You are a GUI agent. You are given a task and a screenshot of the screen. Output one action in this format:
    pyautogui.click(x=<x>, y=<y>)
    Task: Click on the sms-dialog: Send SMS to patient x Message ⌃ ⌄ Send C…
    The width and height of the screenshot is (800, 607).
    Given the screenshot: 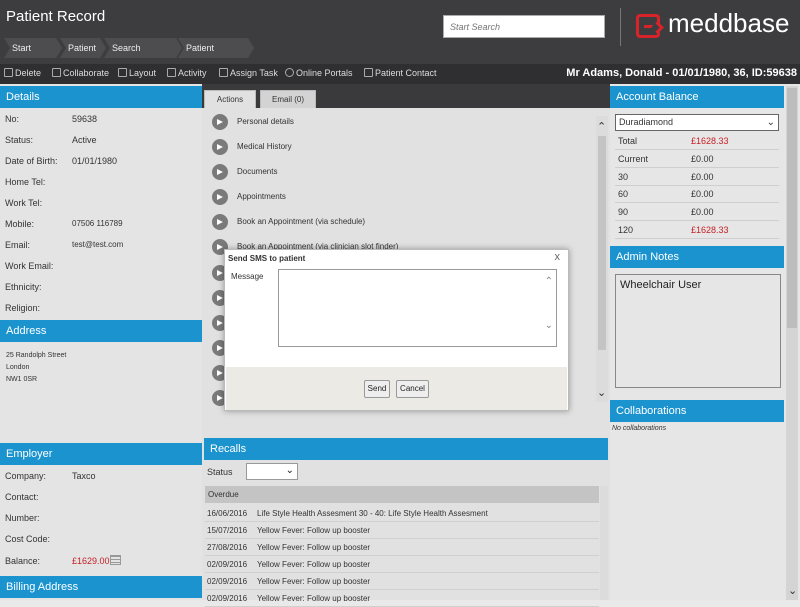 What is the action you would take?
    pyautogui.click(x=396, y=330)
    